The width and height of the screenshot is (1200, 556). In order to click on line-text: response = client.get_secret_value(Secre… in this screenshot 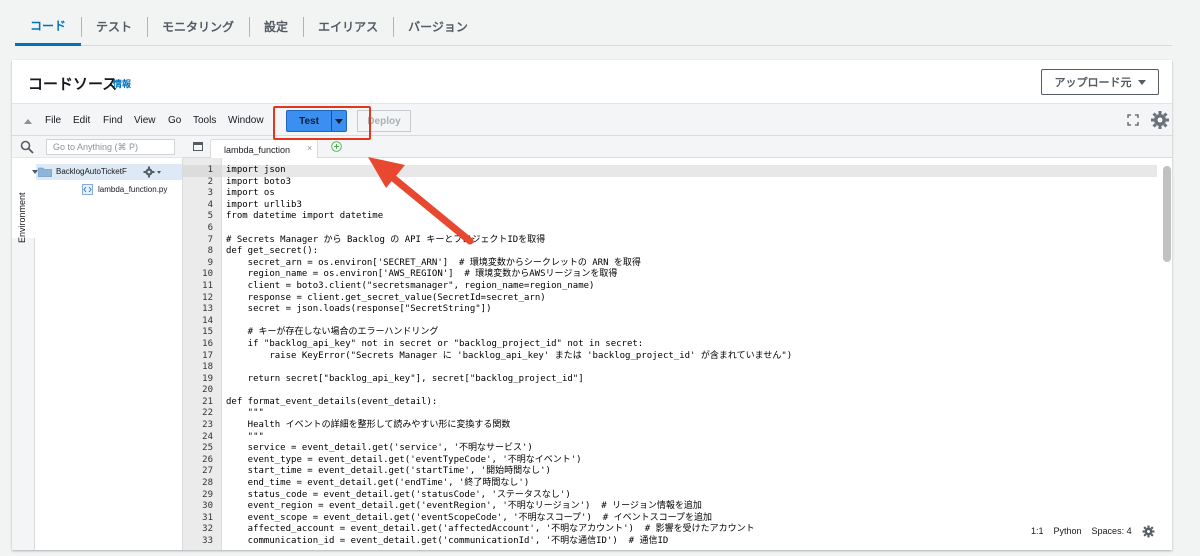, I will do `click(386, 297)`.